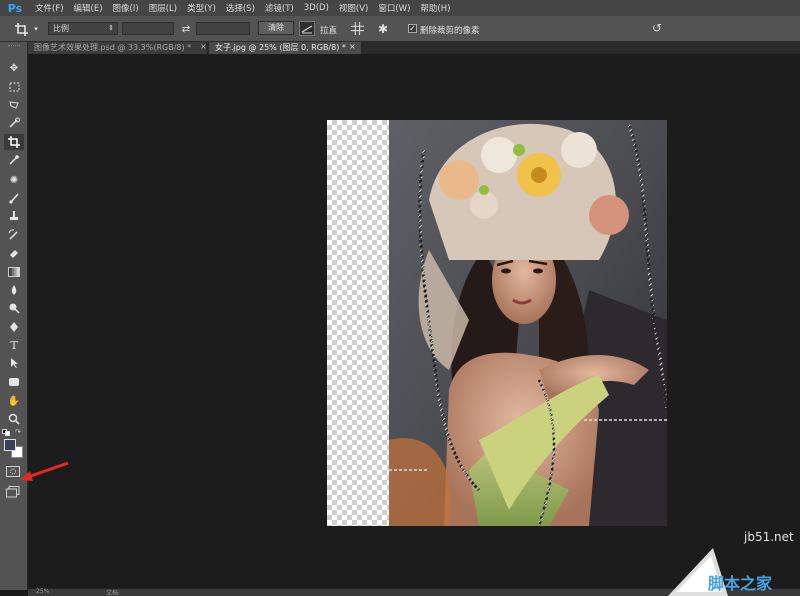 The image size is (800, 596). What do you see at coordinates (435, 8) in the screenshot?
I see `menu-help: 帮助(H)` at bounding box center [435, 8].